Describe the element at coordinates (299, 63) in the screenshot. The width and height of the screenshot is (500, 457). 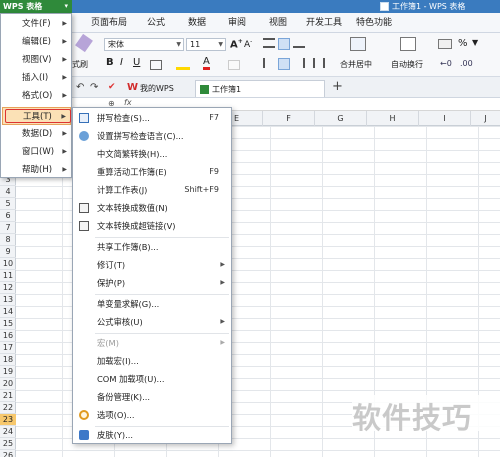
I see `align-right-icon` at that location.